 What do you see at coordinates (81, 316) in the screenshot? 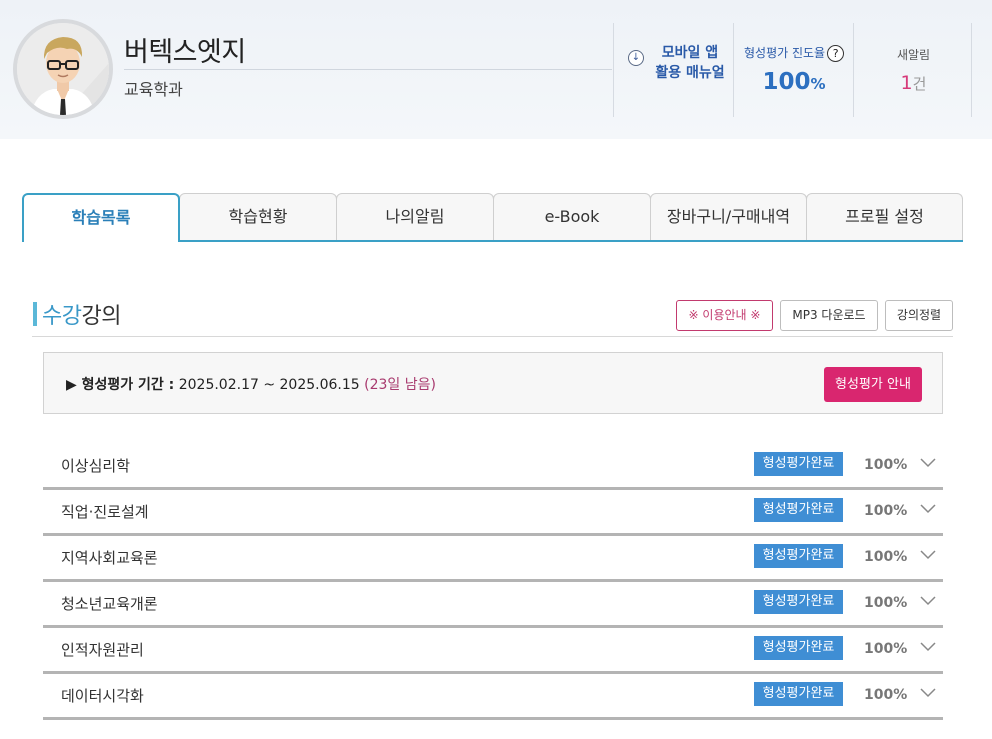
I see `section-title: 수강강의` at bounding box center [81, 316].